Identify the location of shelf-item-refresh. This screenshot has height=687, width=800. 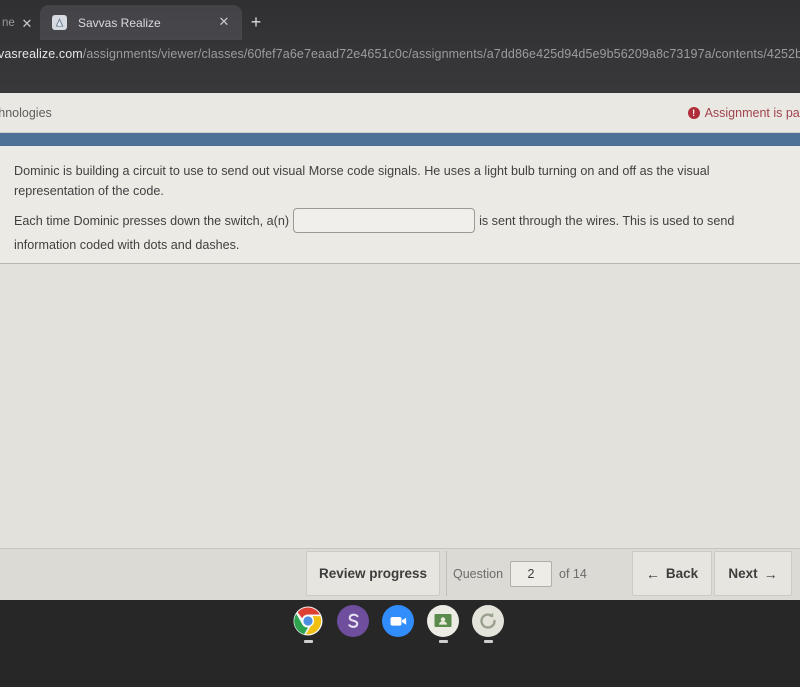
(488, 624).